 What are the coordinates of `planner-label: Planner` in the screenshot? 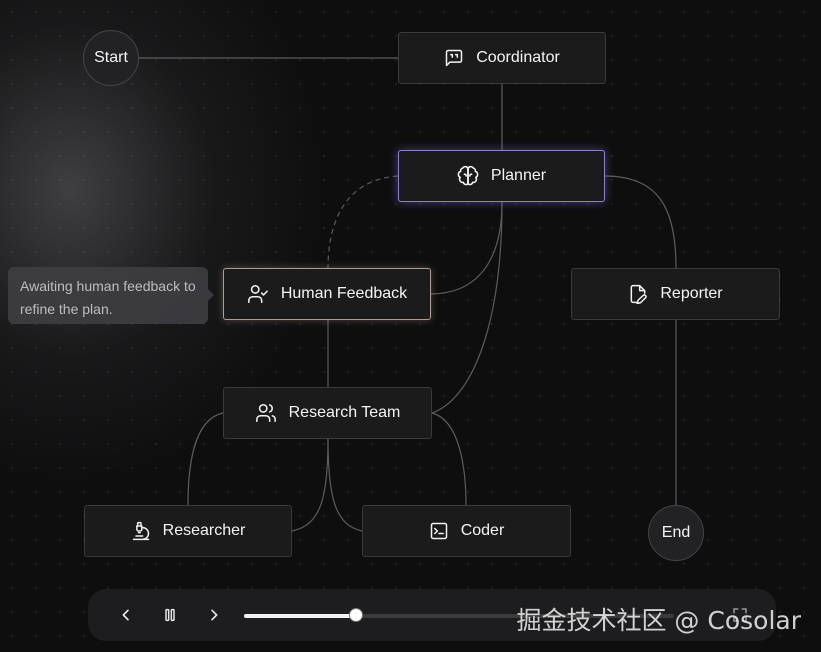 It's located at (518, 175).